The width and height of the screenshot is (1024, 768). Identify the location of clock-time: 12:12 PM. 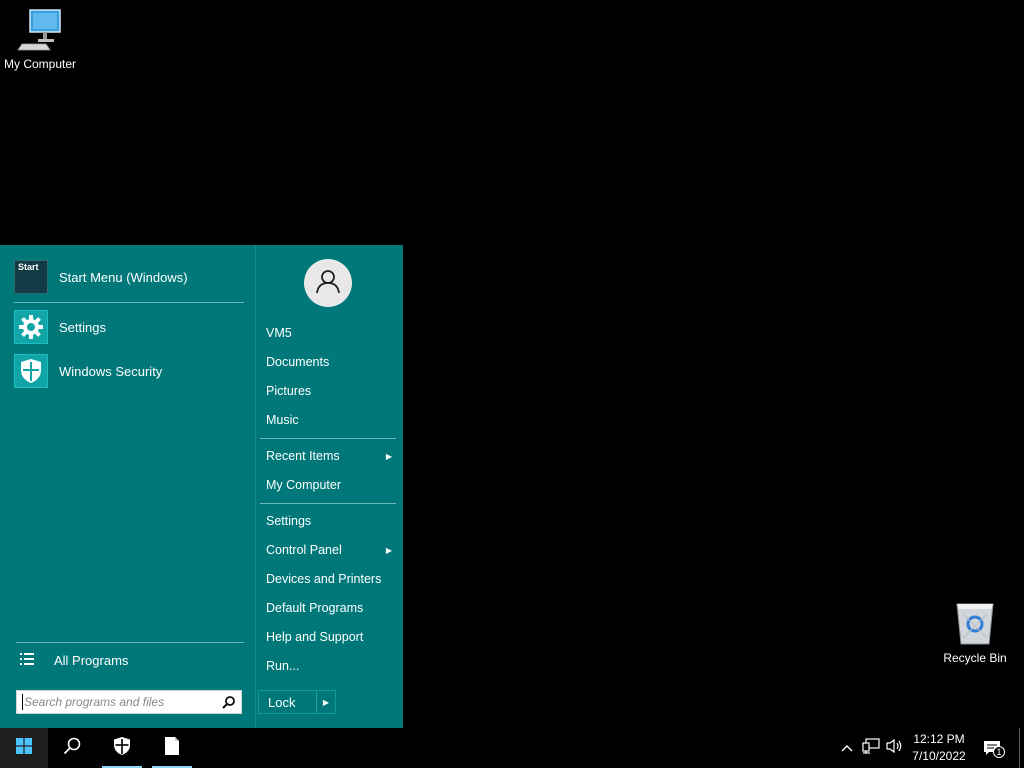
(939, 739).